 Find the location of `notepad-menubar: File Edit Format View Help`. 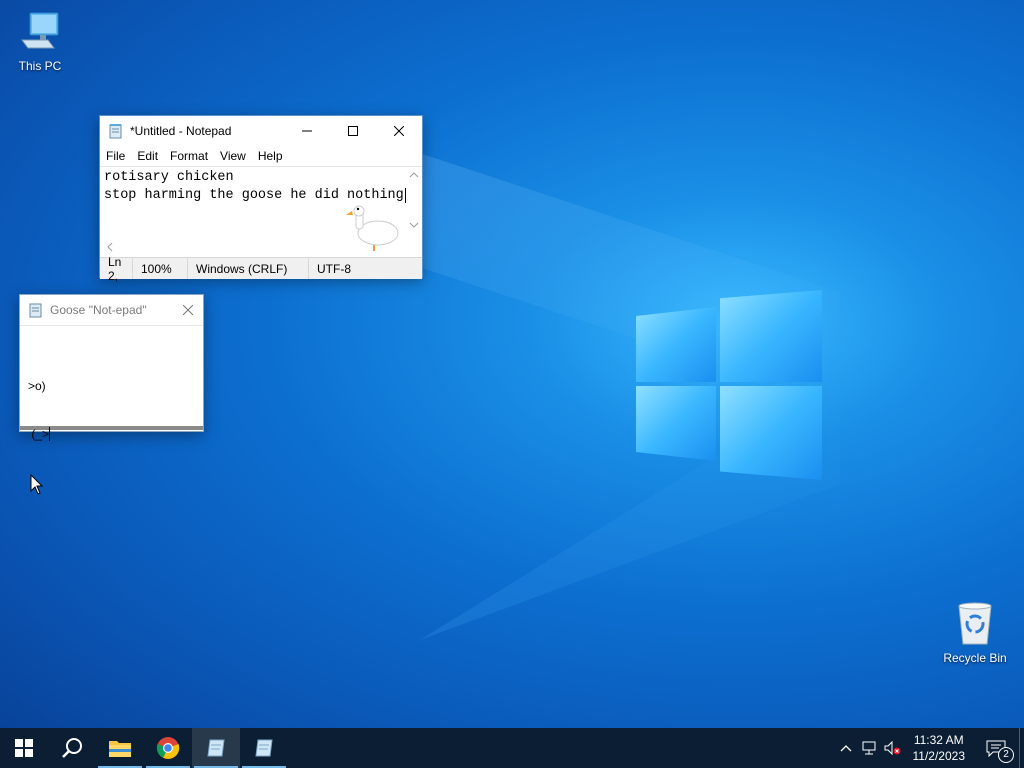

notepad-menubar: File Edit Format View Help is located at coordinates (261, 156).